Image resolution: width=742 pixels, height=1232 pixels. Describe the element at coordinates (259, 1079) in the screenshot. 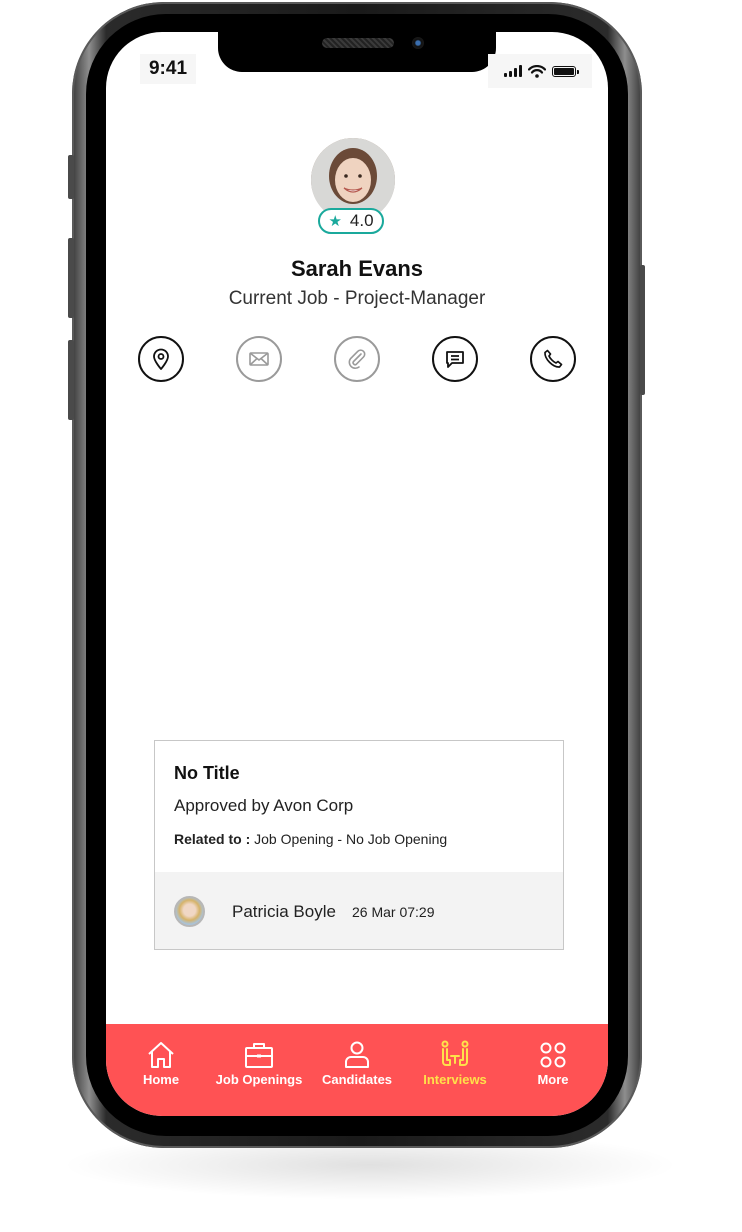

I see `tab-label: Job Openings` at that location.